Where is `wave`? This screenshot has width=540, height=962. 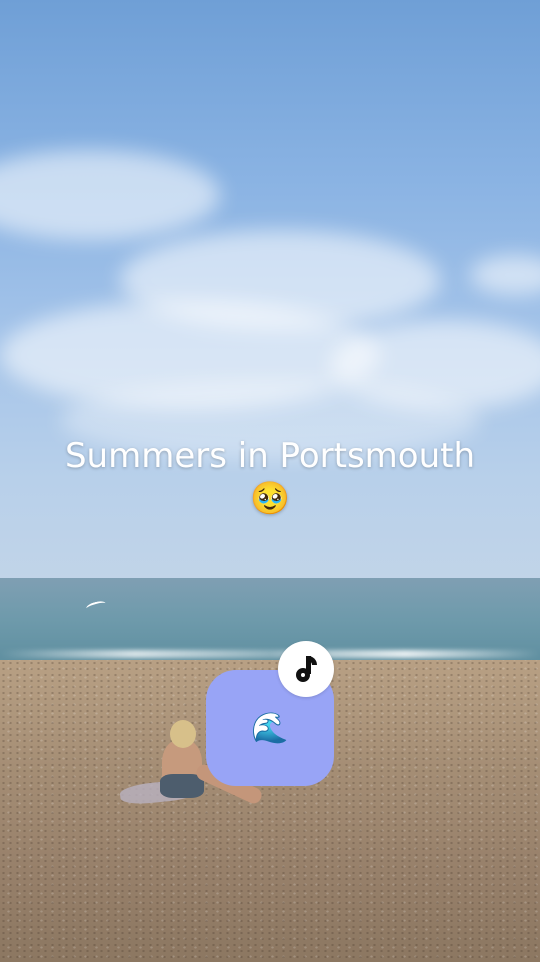
wave is located at coordinates (270, 654).